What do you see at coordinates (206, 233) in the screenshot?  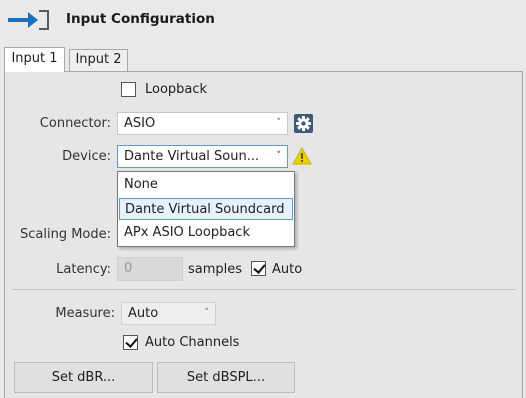 I see `dropdown-option-apx-loopback: APx ASIO Loopback` at bounding box center [206, 233].